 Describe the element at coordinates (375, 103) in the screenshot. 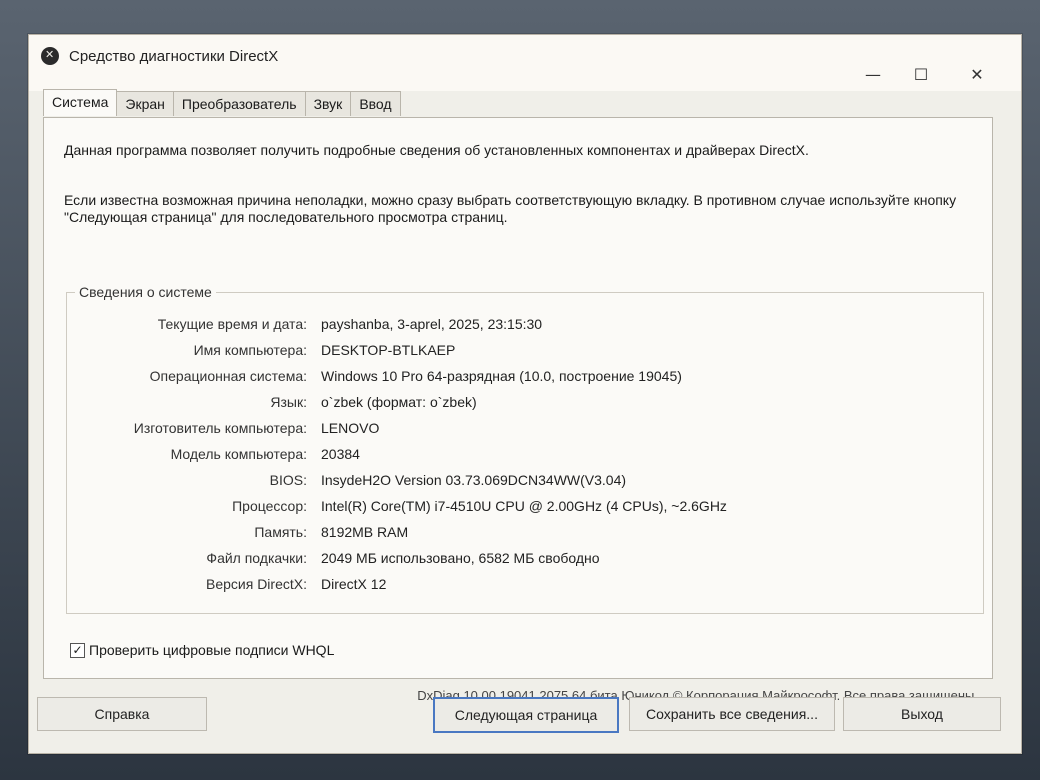

I see `tab-input: Ввод` at that location.